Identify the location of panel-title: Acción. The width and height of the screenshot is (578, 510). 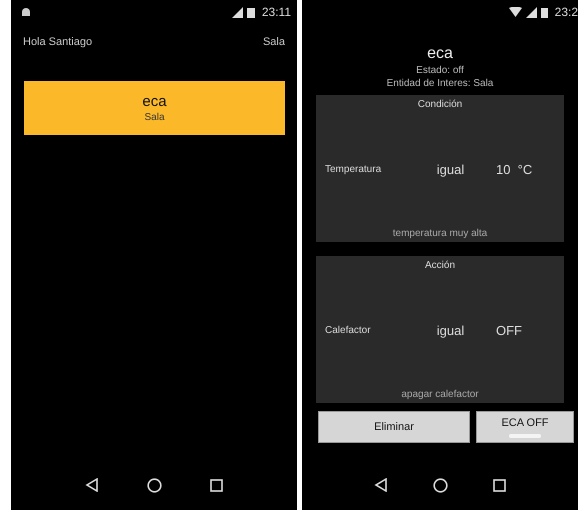
(439, 265).